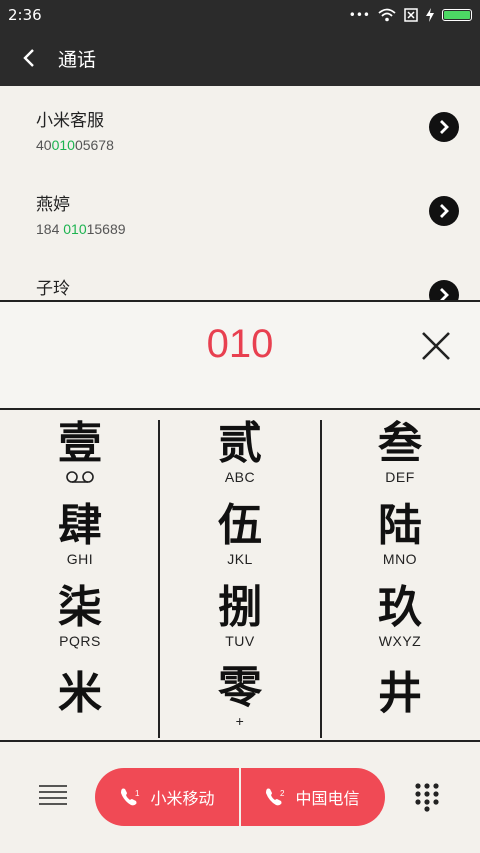  Describe the element at coordinates (400, 443) in the screenshot. I see `key-glyph: 叁` at that location.